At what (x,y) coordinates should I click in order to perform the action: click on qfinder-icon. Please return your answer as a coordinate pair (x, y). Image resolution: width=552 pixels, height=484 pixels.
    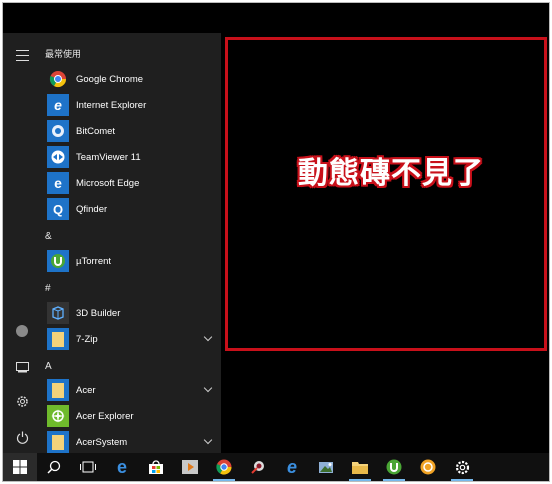
    Looking at the image, I should click on (428, 467).